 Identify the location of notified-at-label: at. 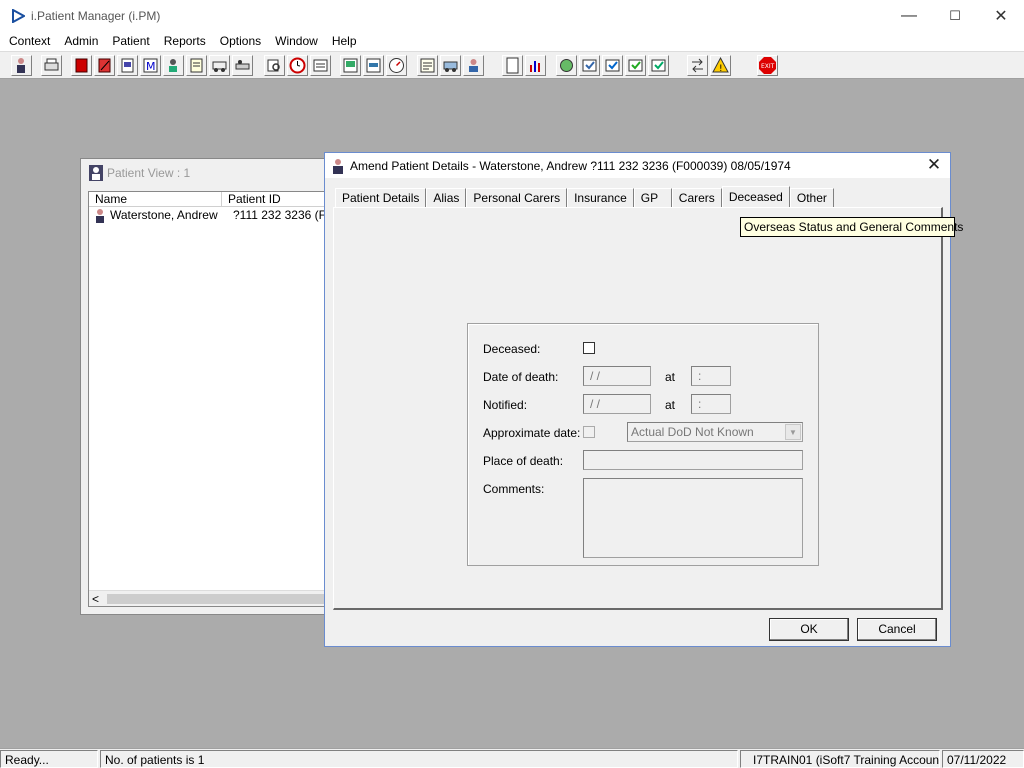
(670, 405).